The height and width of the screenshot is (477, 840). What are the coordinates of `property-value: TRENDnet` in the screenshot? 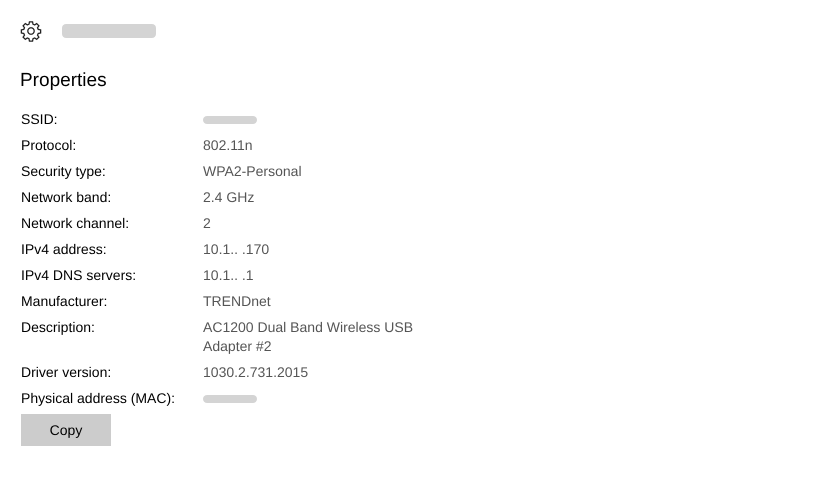 It's located at (237, 301).